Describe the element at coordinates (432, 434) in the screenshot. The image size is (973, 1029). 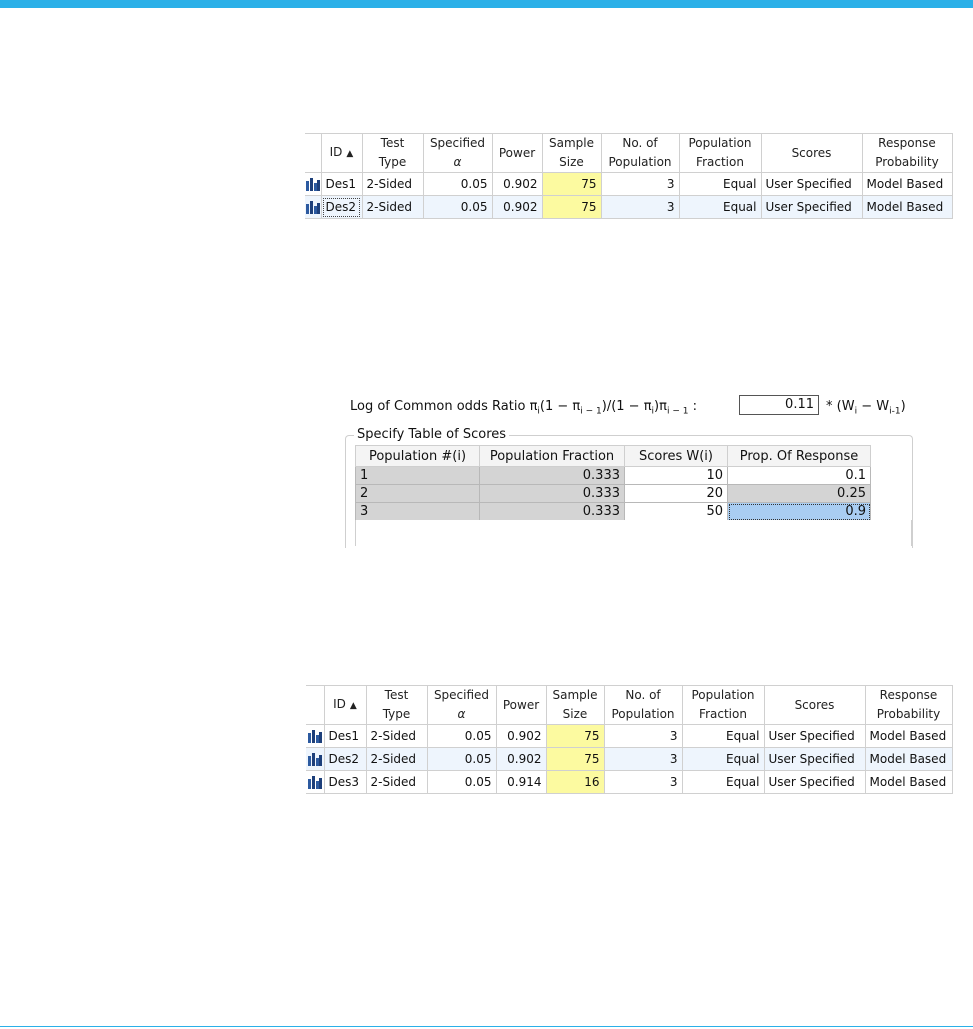
I see `scores-group-title: Specify Table of Scores` at that location.